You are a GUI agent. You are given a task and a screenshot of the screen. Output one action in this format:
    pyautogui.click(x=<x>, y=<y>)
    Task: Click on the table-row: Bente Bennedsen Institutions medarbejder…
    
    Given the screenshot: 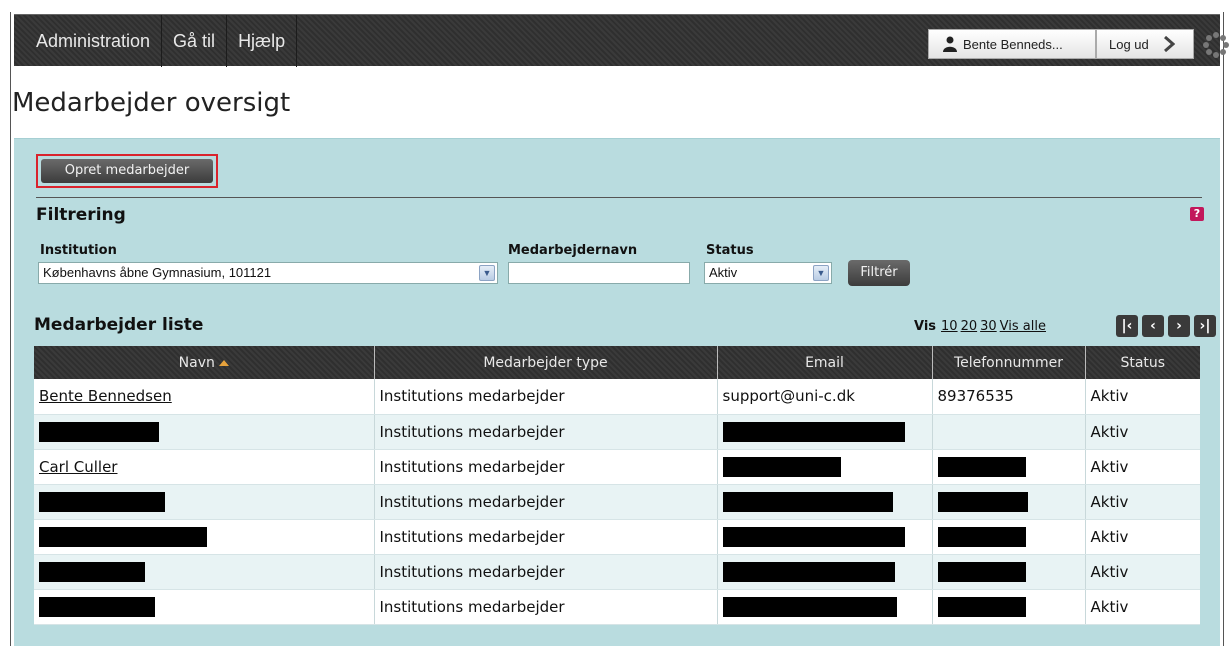 What is the action you would take?
    pyautogui.click(x=617, y=397)
    